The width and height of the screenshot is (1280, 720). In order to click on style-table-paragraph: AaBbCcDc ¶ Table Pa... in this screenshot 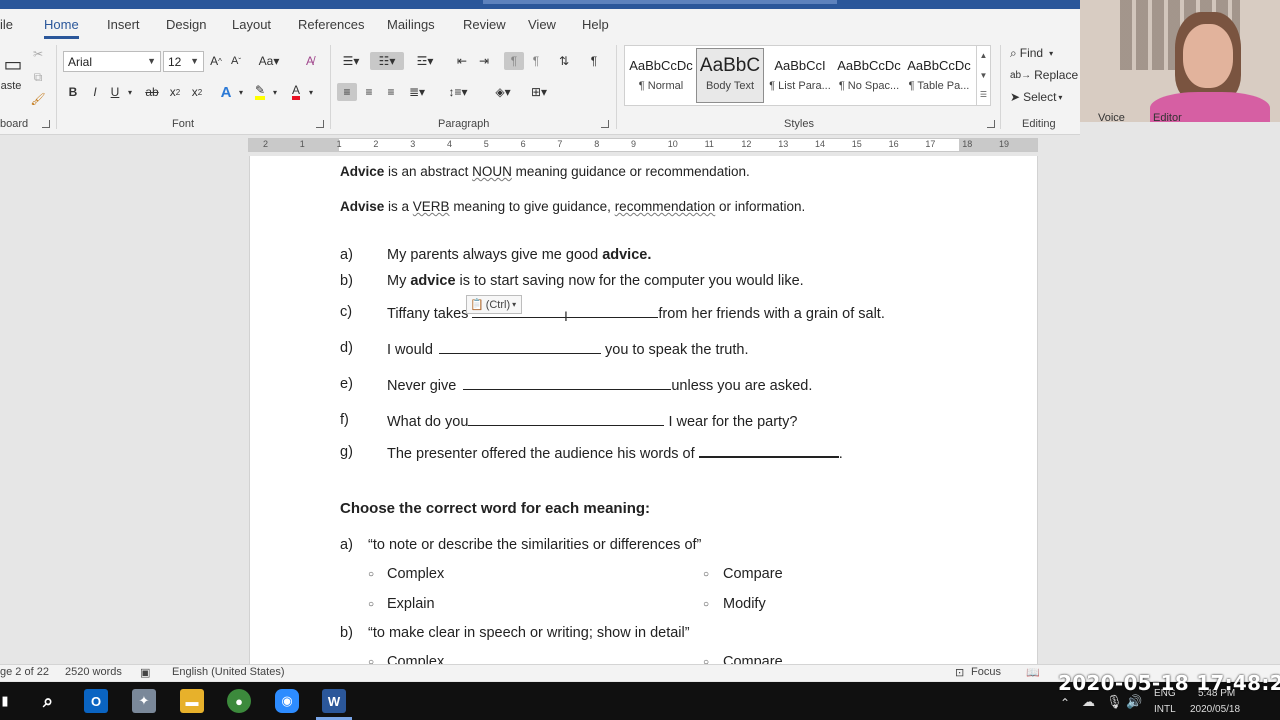, I will do `click(939, 75)`.